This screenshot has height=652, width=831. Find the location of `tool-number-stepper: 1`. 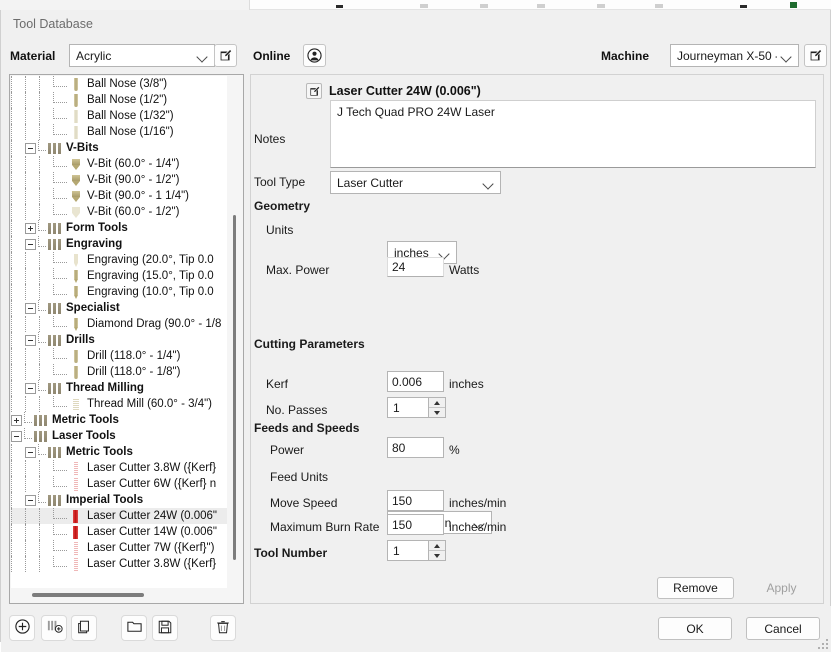

tool-number-stepper: 1 is located at coordinates (416, 550).